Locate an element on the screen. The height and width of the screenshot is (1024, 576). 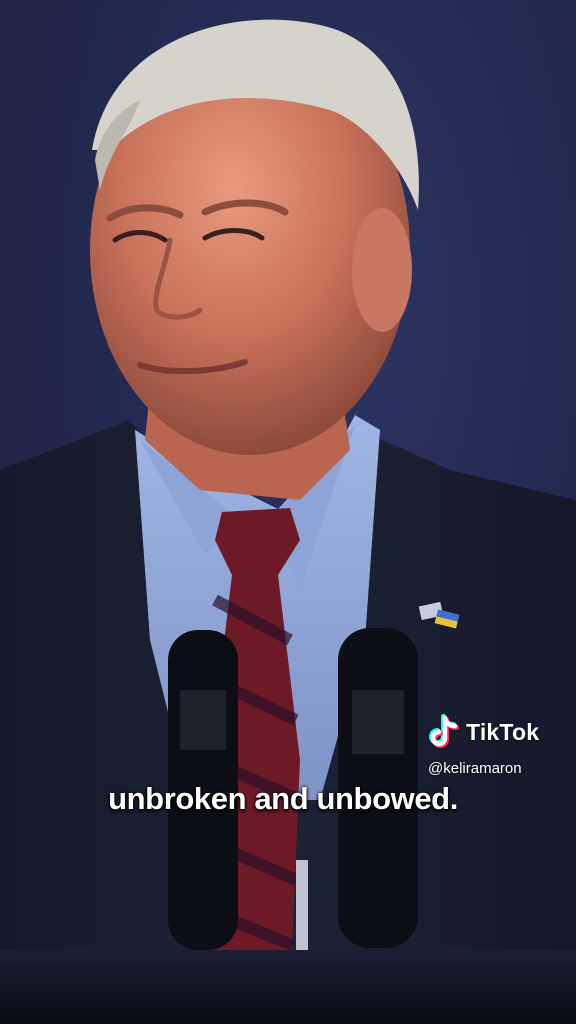
subtitle-caption: unbroken and unbowed. is located at coordinates (283, 798).